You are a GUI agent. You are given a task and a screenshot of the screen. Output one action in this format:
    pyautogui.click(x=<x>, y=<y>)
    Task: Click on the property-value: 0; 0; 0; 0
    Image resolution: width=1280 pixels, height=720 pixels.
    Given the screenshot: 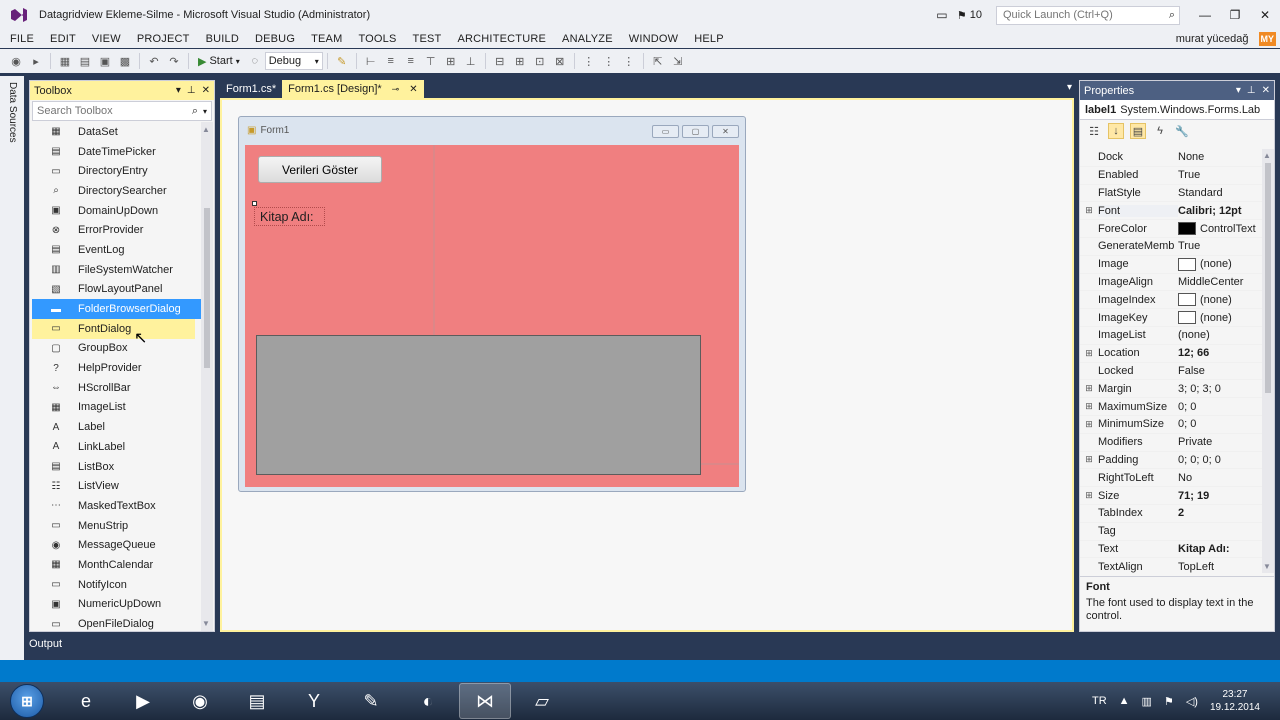 What is the action you would take?
    pyautogui.click(x=1220, y=460)
    